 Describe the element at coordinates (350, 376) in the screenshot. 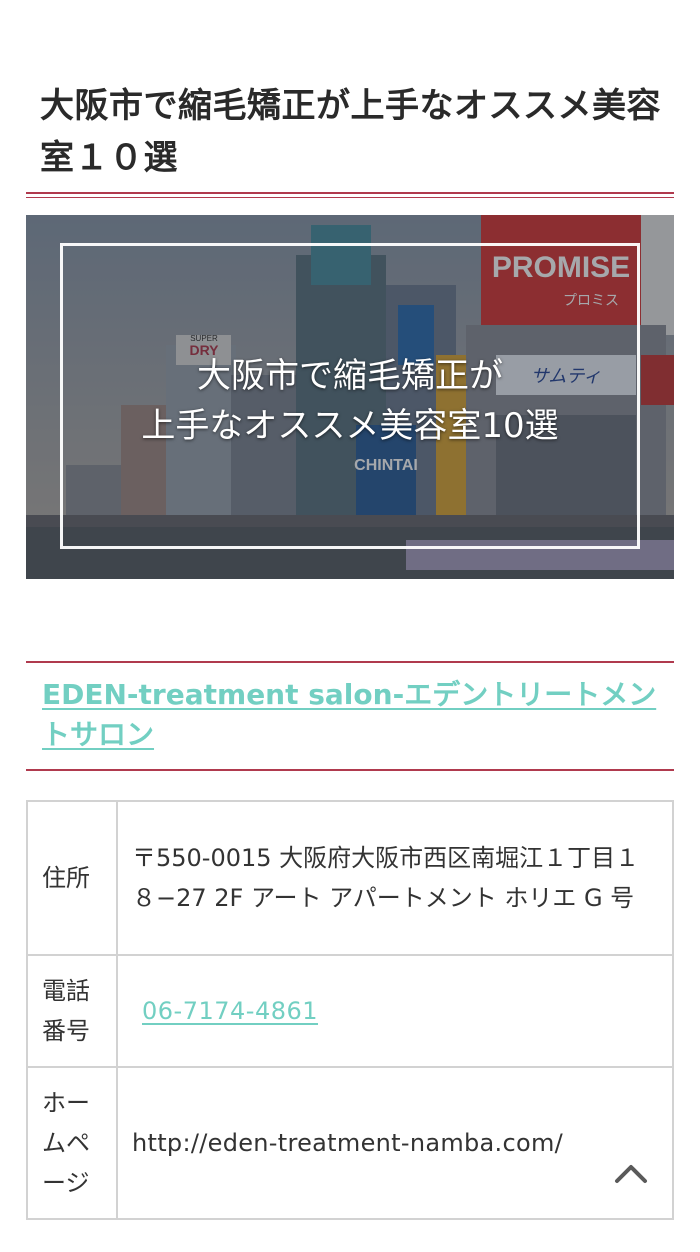

I see `hero-caption-line1: 大阪市で縮毛矯正が` at that location.